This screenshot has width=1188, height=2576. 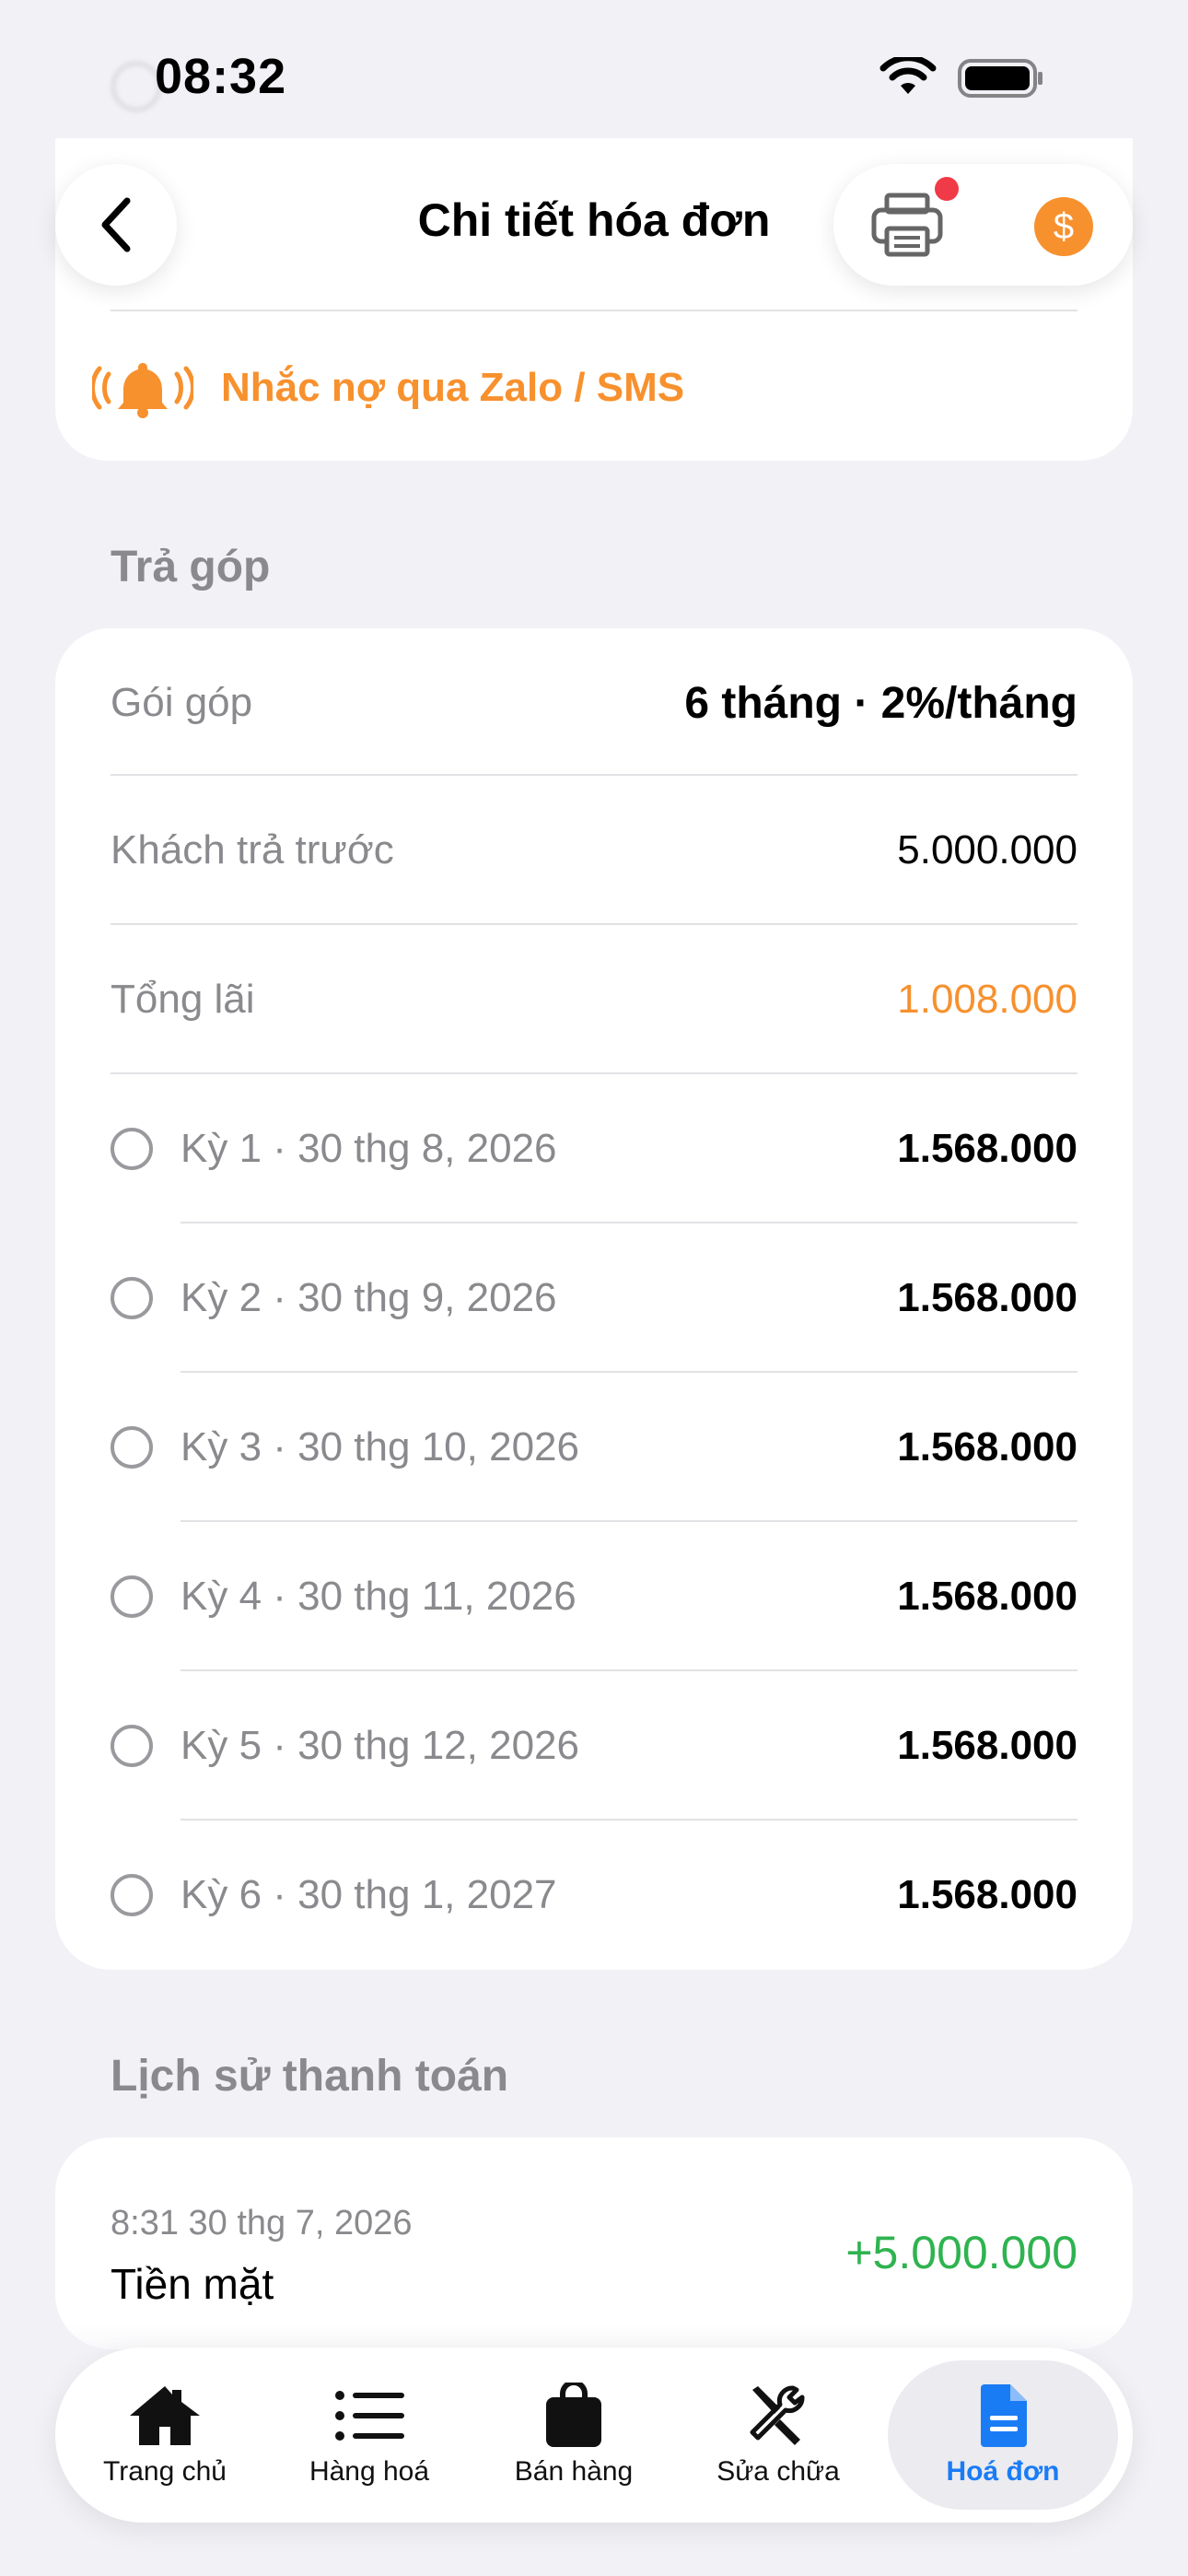 I want to click on history-section-title: Lịch sử thanh toán, so click(x=310, y=2076).